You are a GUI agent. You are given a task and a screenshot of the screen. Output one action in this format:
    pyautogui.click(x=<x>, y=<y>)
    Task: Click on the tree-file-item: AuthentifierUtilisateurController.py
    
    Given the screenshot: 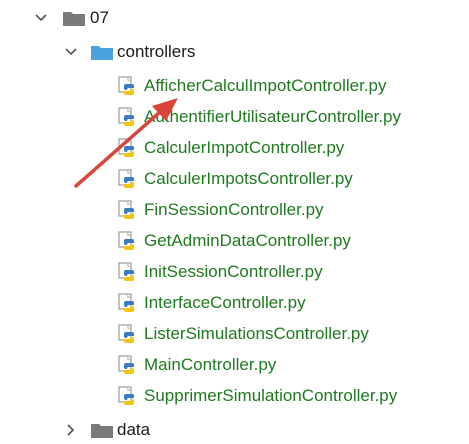 What is the action you would take?
    pyautogui.click(x=234, y=117)
    